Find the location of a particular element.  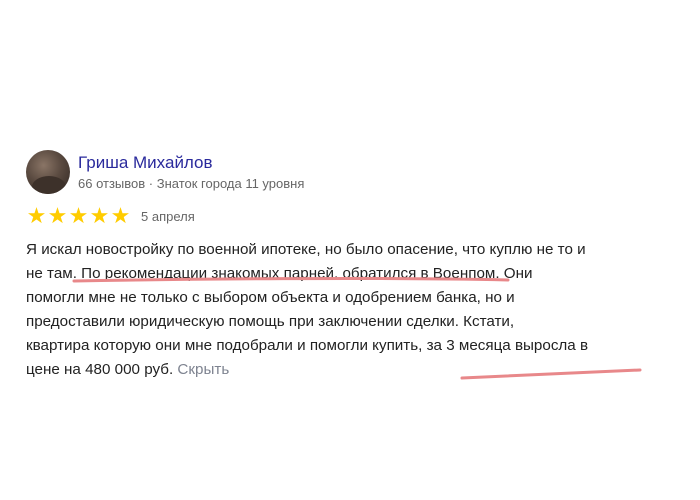

rating-stars: ★ ★ ★ ★ ★ is located at coordinates (78, 216).